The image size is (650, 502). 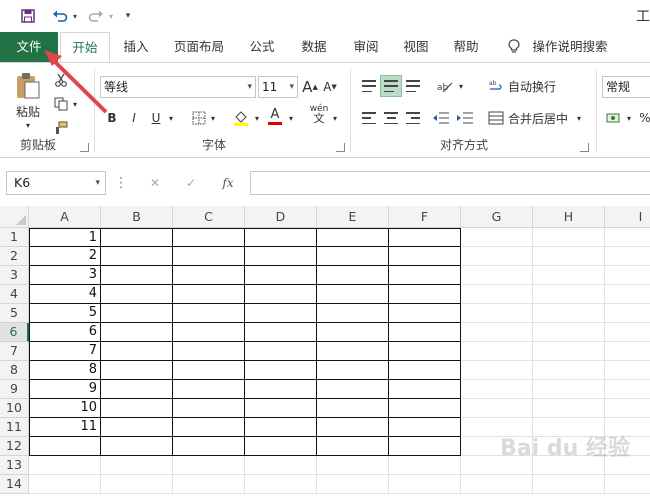 I want to click on accounting-format-icon, so click(x=614, y=118).